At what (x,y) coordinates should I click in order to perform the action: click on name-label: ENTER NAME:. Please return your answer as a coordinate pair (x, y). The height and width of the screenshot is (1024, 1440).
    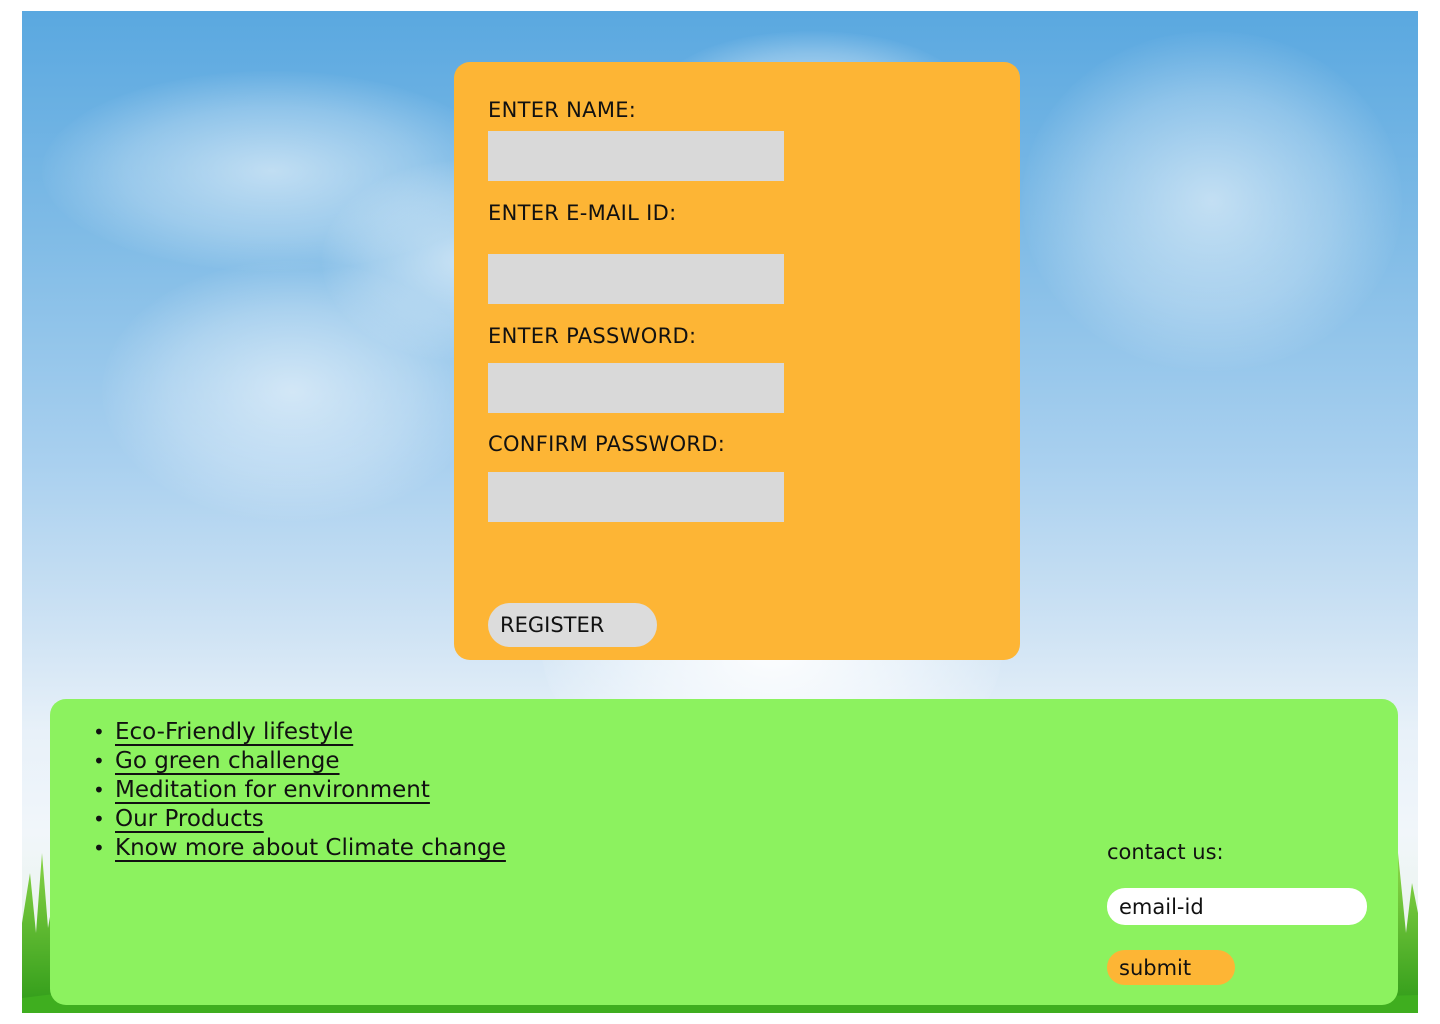
    Looking at the image, I should click on (562, 110).